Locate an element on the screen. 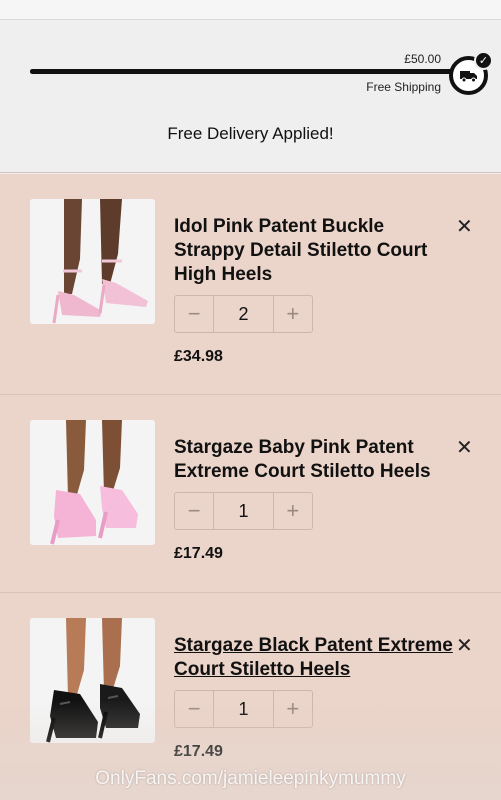 This screenshot has height=800, width=501. check-icon: ✓ is located at coordinates (483, 60).